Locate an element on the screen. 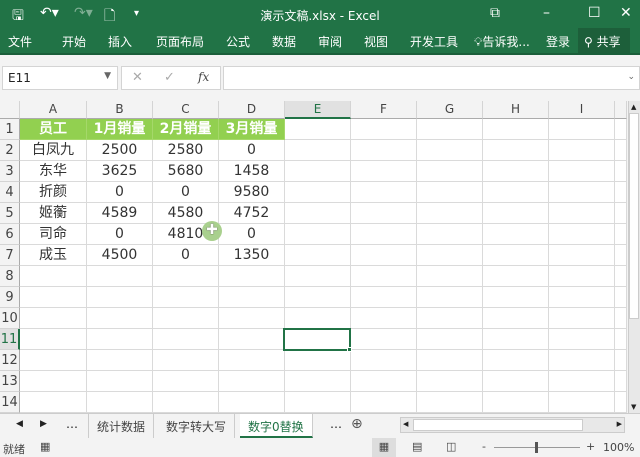  select-all-button is located at coordinates (10, 110).